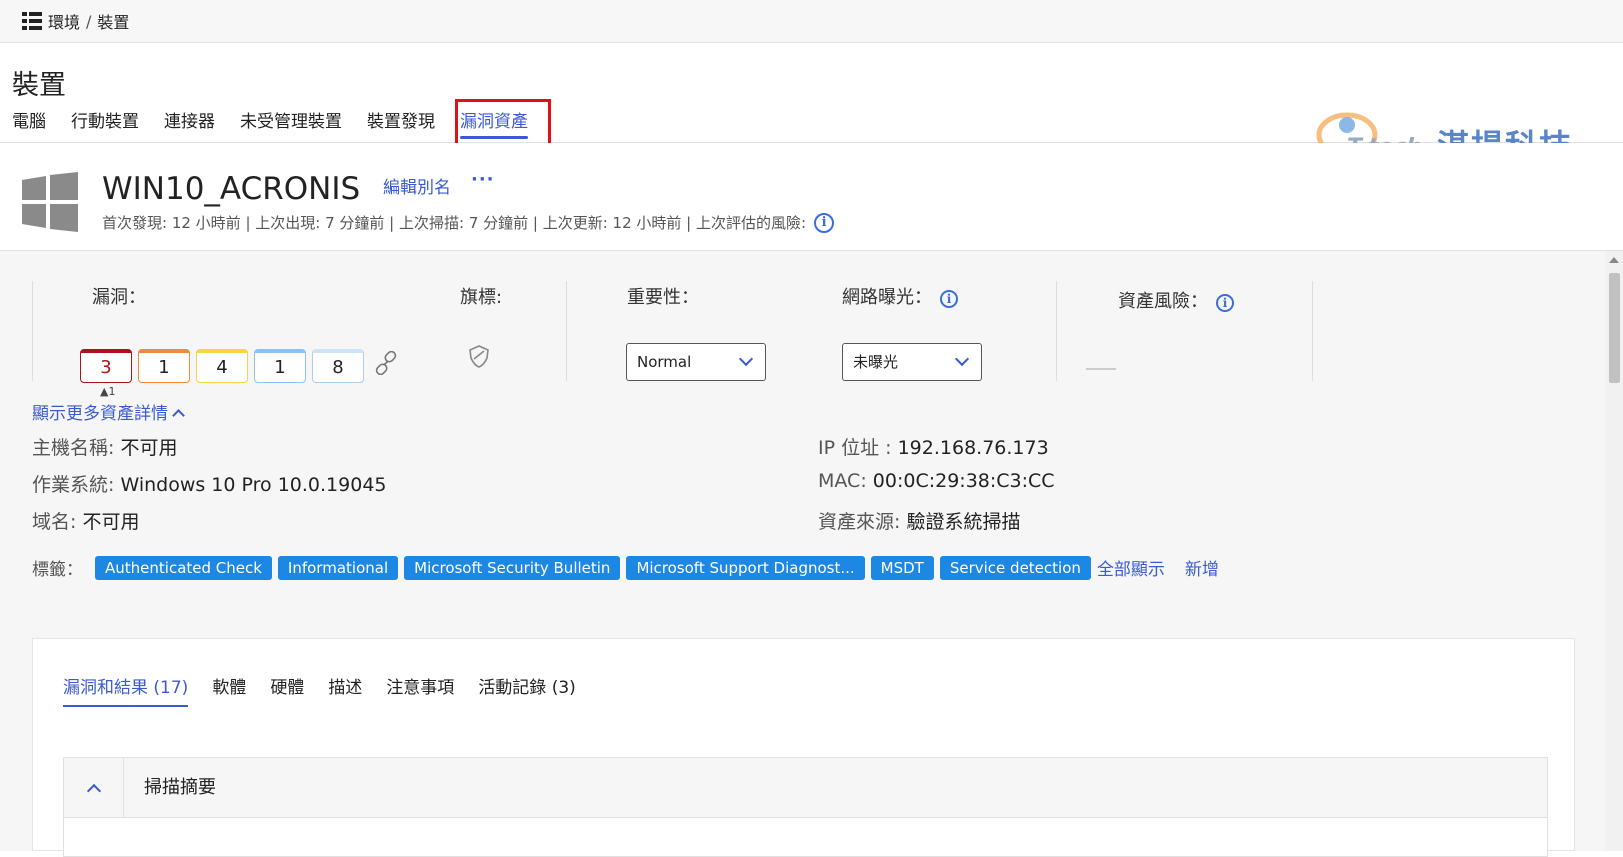 The height and width of the screenshot is (857, 1623). Describe the element at coordinates (1163, 301) in the screenshot. I see `asset-risk-label-text: 資產風險：` at that location.